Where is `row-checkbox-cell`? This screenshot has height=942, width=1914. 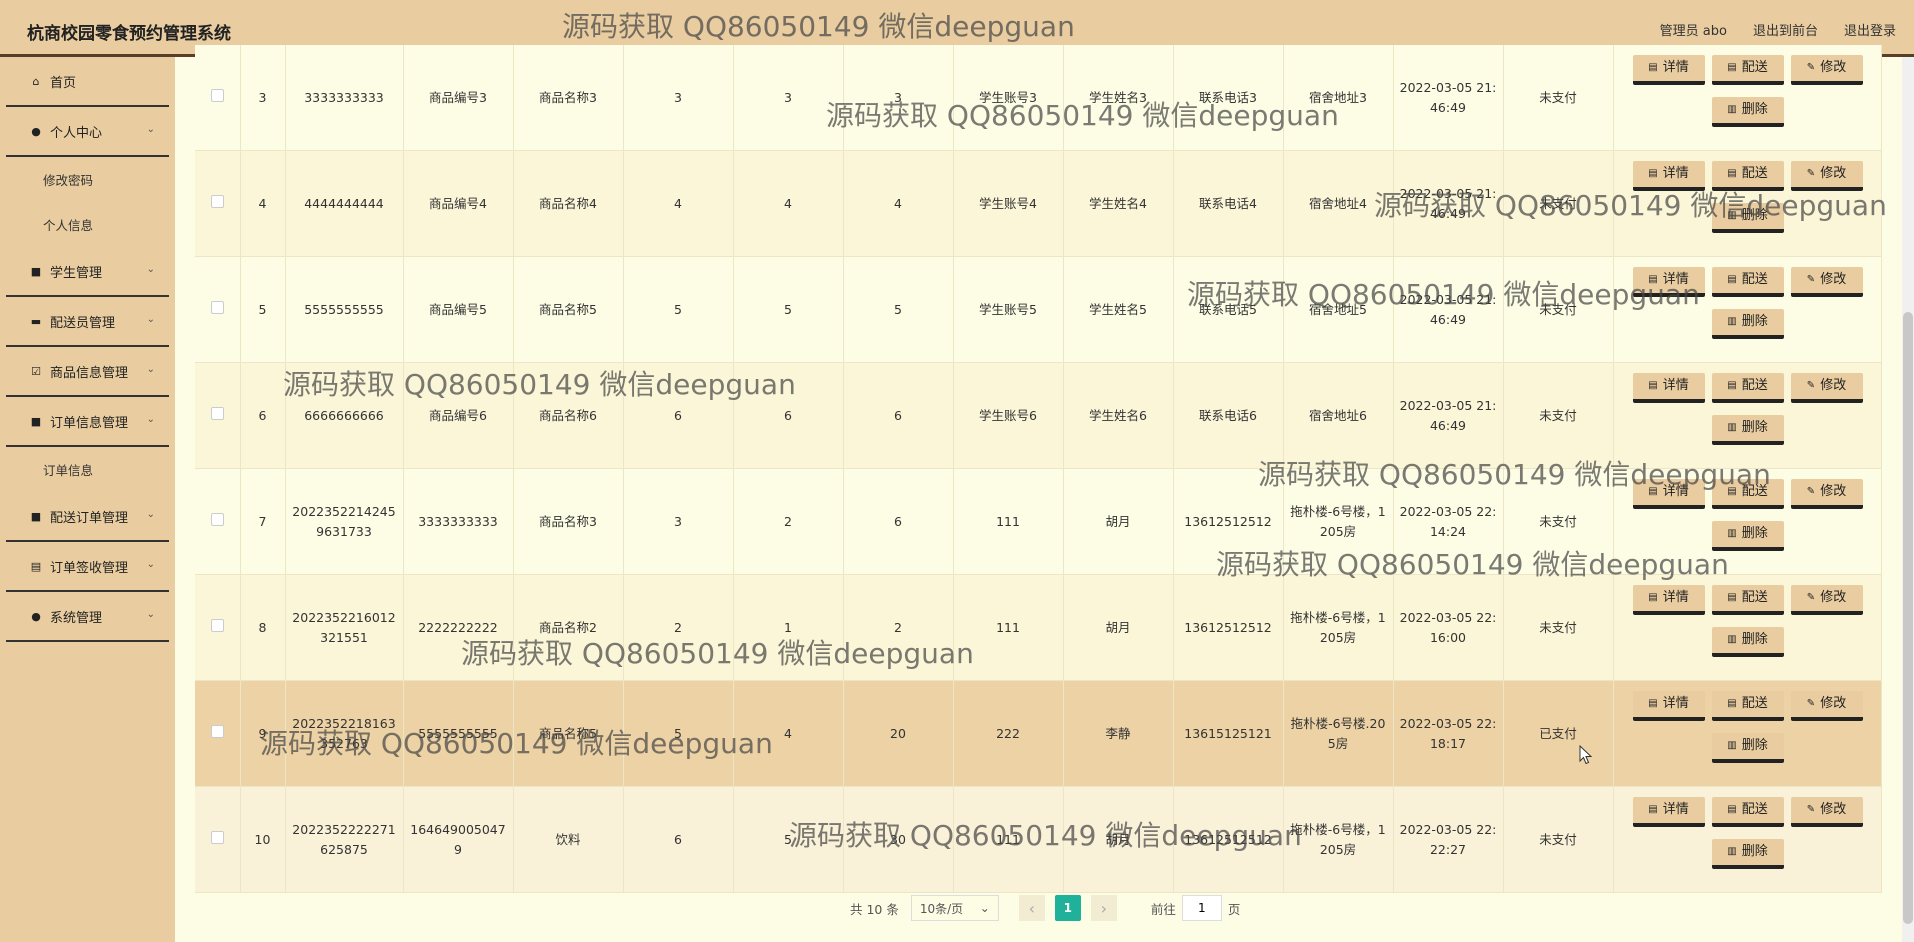 row-checkbox-cell is located at coordinates (218, 733).